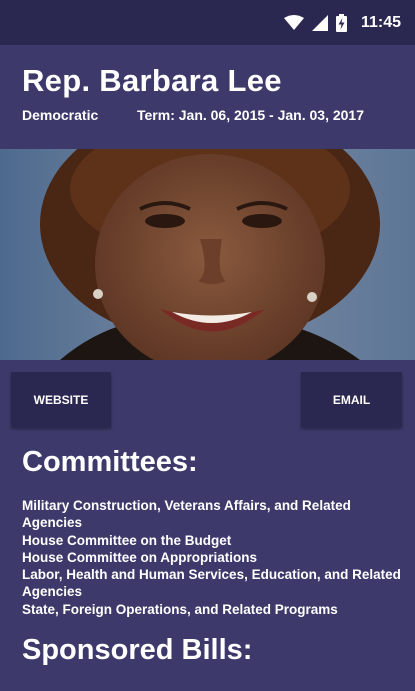  What do you see at coordinates (380, 22) in the screenshot?
I see `status-time: 11:45` at bounding box center [380, 22].